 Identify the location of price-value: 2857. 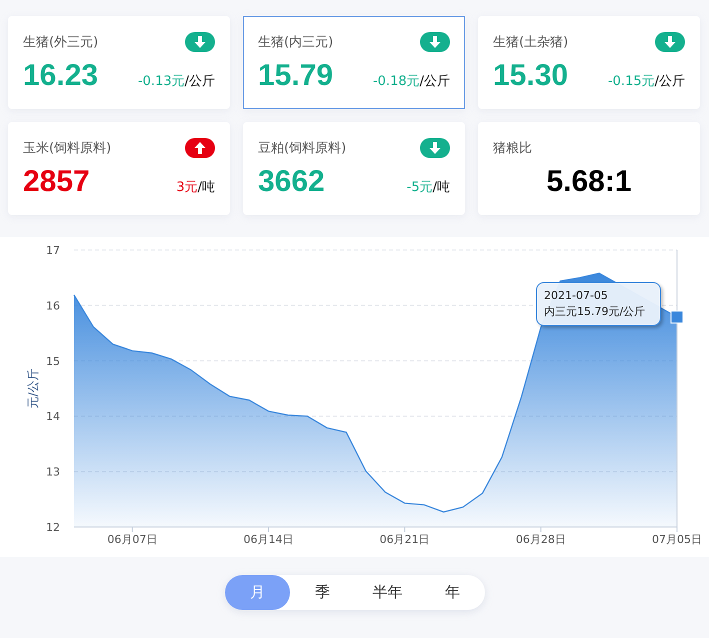
(56, 182).